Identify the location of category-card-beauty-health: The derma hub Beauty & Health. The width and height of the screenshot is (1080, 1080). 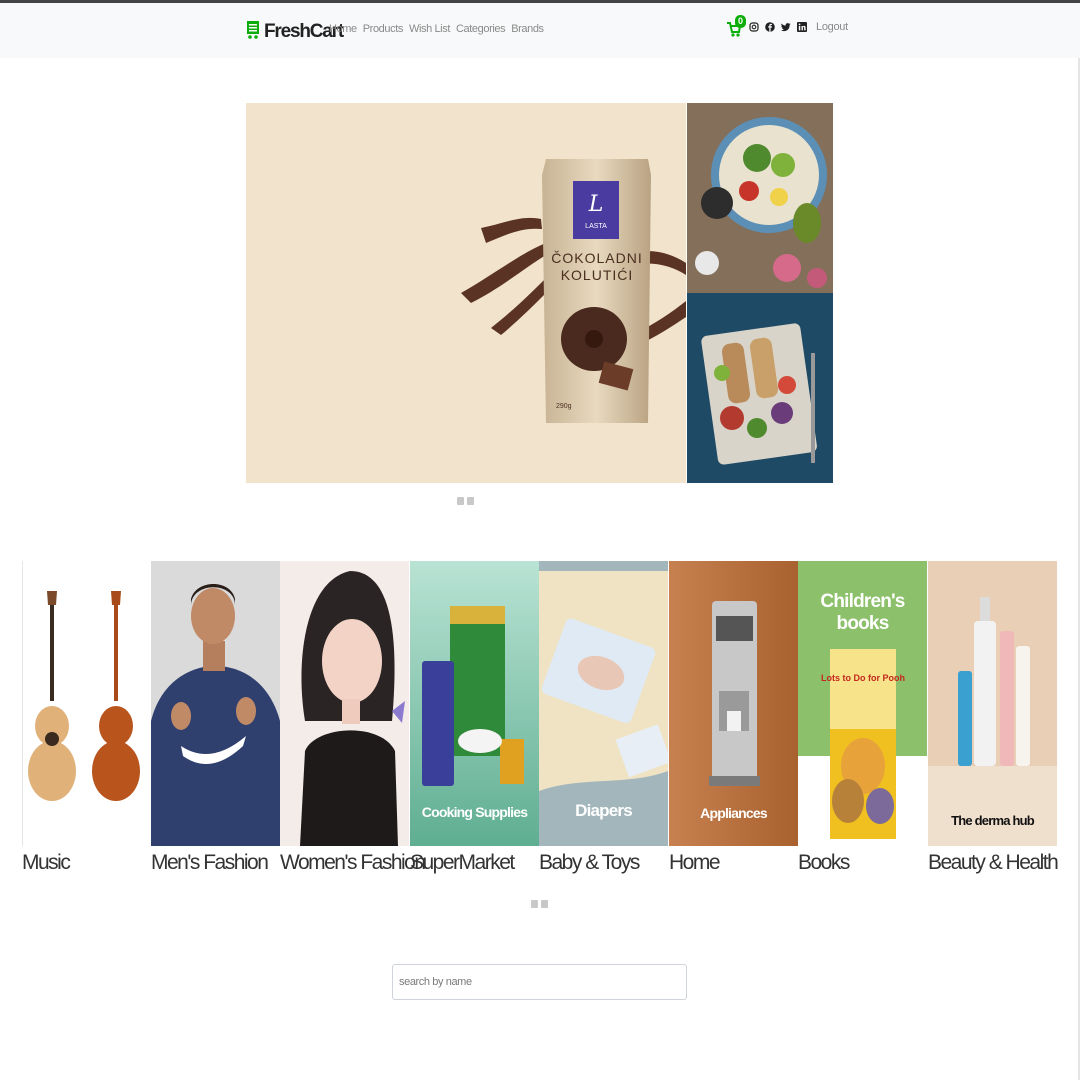
(993, 717).